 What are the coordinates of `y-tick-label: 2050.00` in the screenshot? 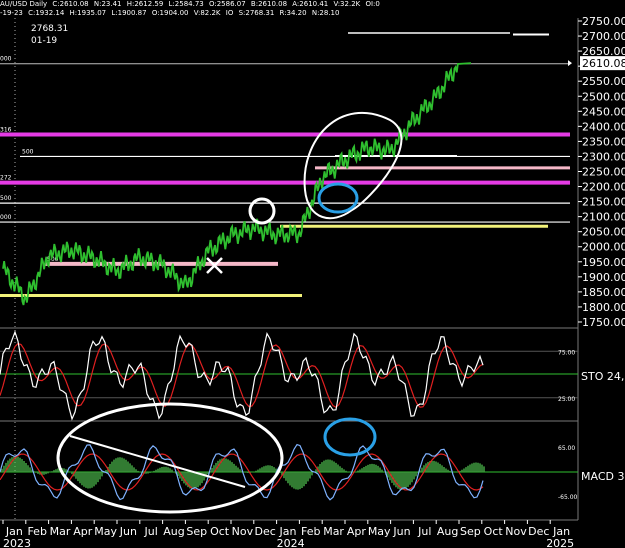 It's located at (603, 232).